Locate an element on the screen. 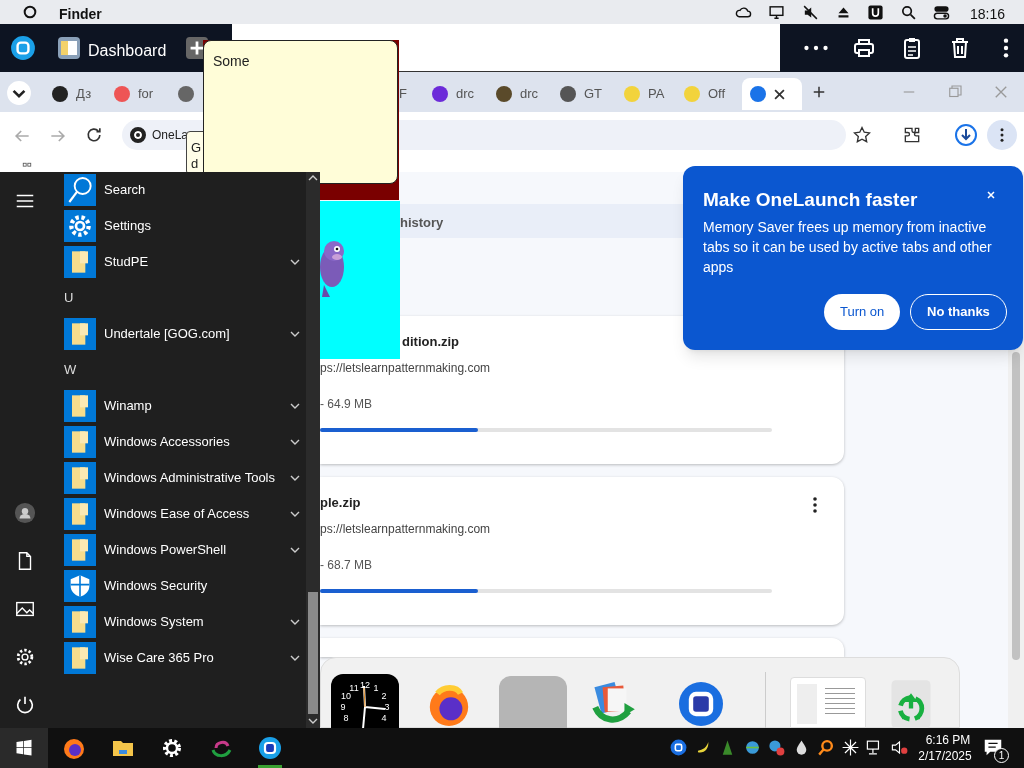  taskbar-date: 2/17/2025 is located at coordinates (945, 756).